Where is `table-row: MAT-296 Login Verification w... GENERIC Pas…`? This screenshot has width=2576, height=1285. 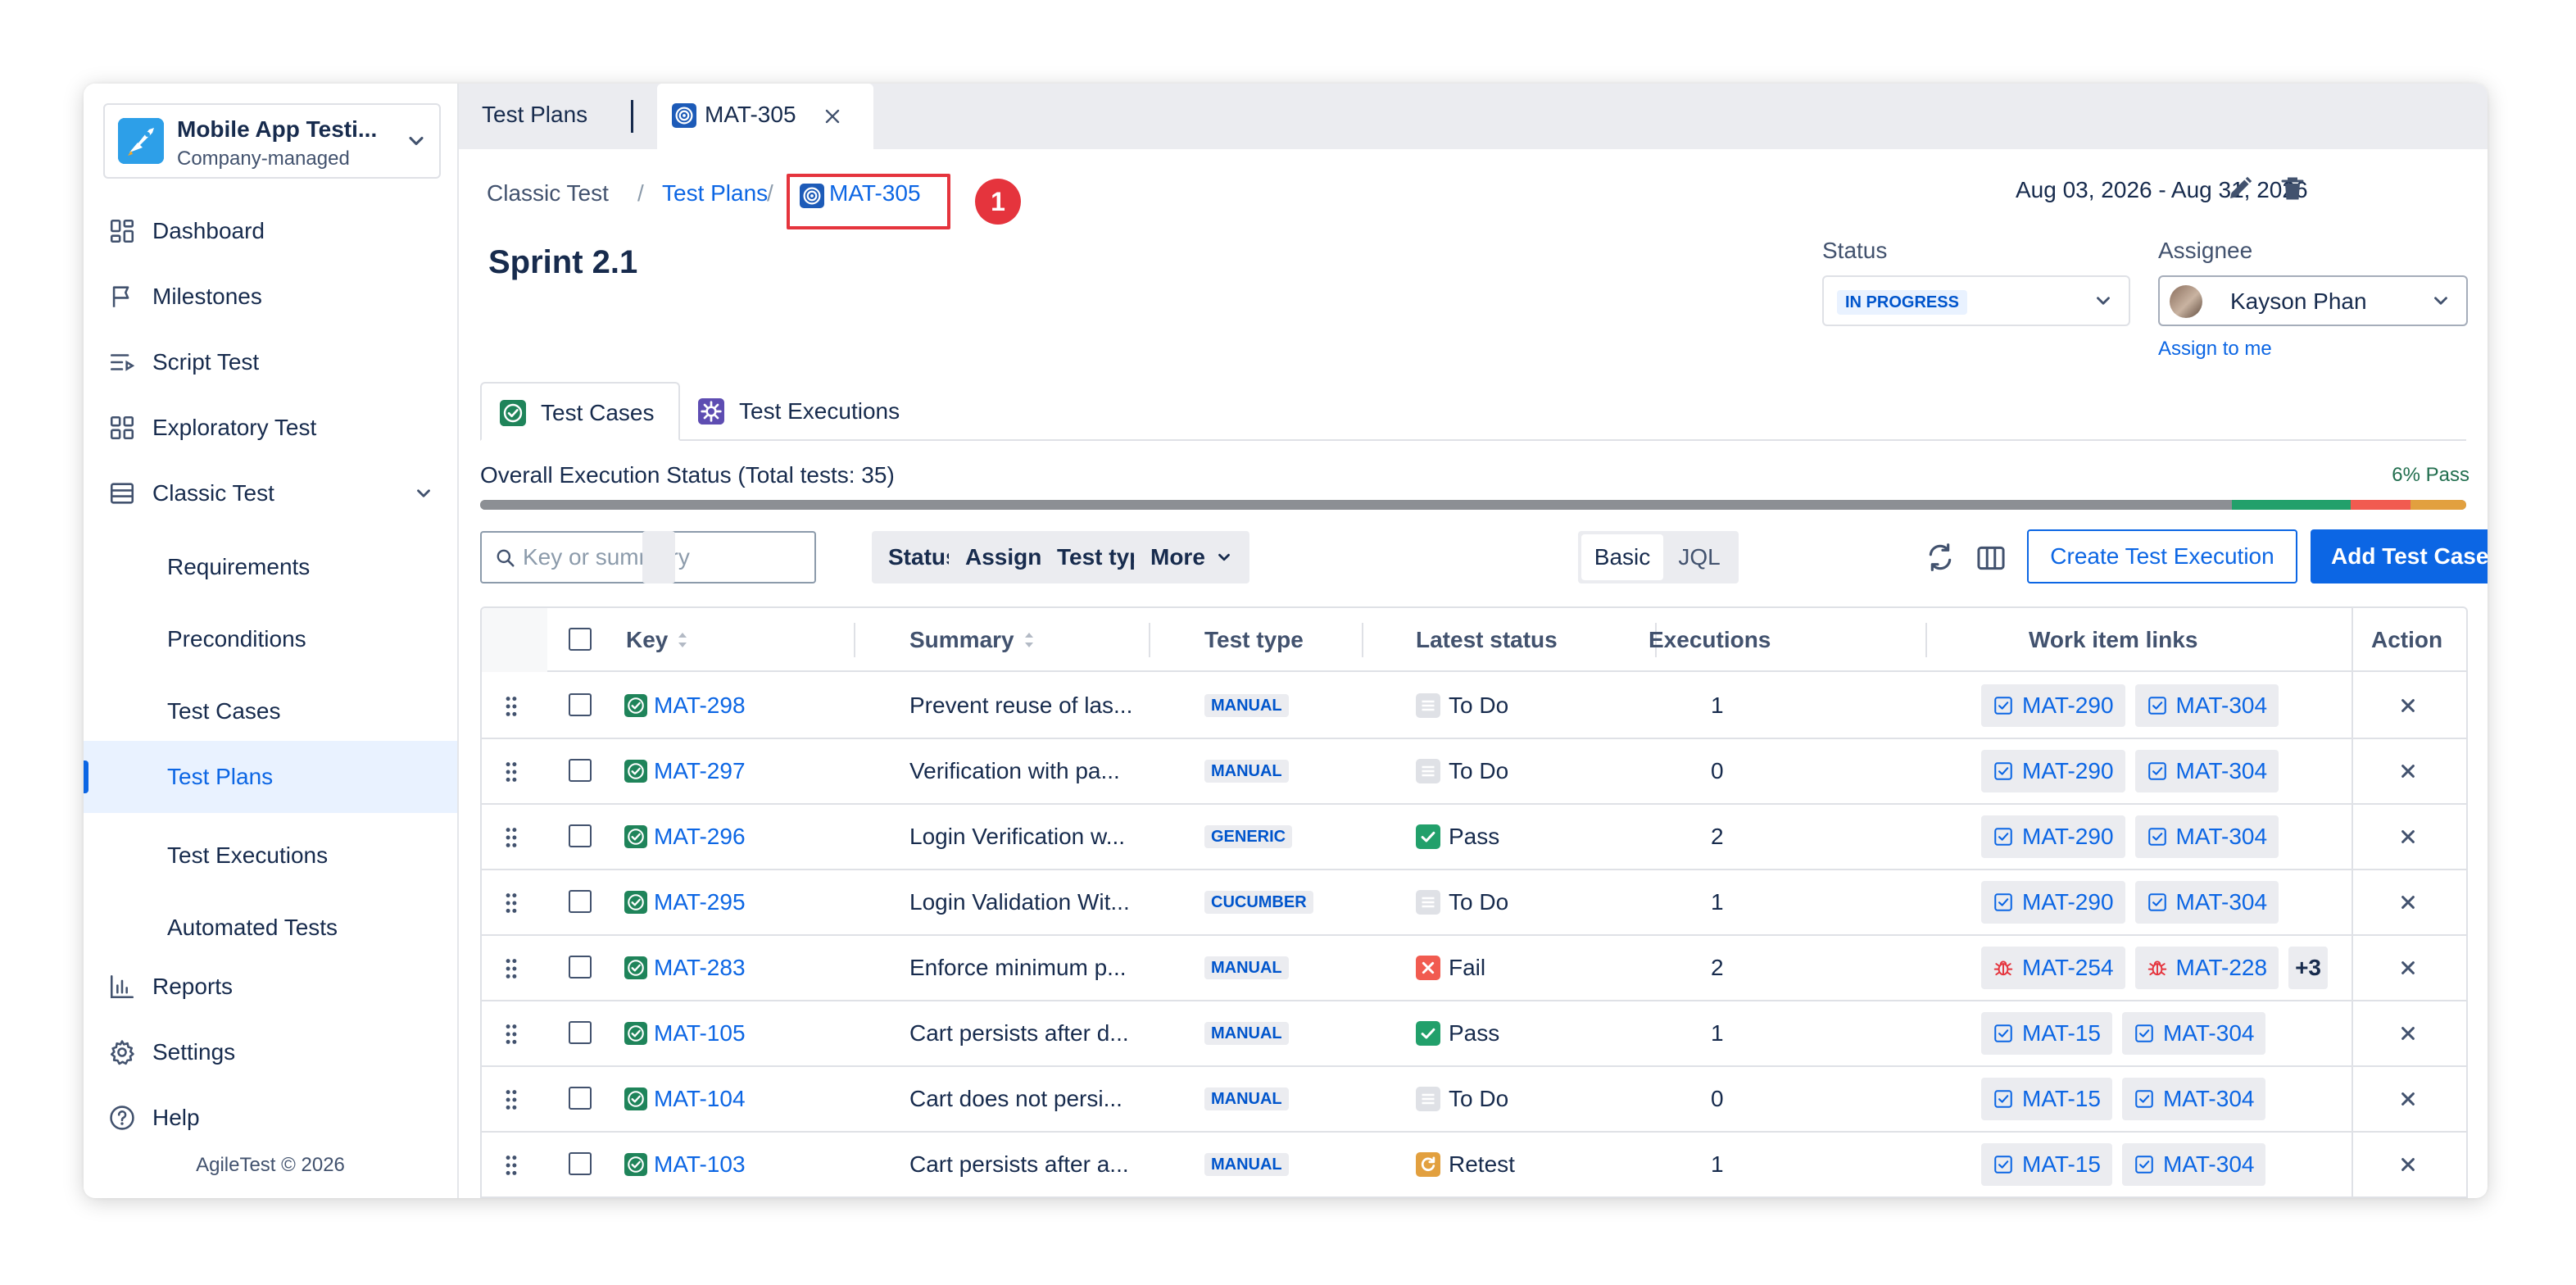
table-row: MAT-296 Login Verification w... GENERIC Pas… is located at coordinates (1474, 837).